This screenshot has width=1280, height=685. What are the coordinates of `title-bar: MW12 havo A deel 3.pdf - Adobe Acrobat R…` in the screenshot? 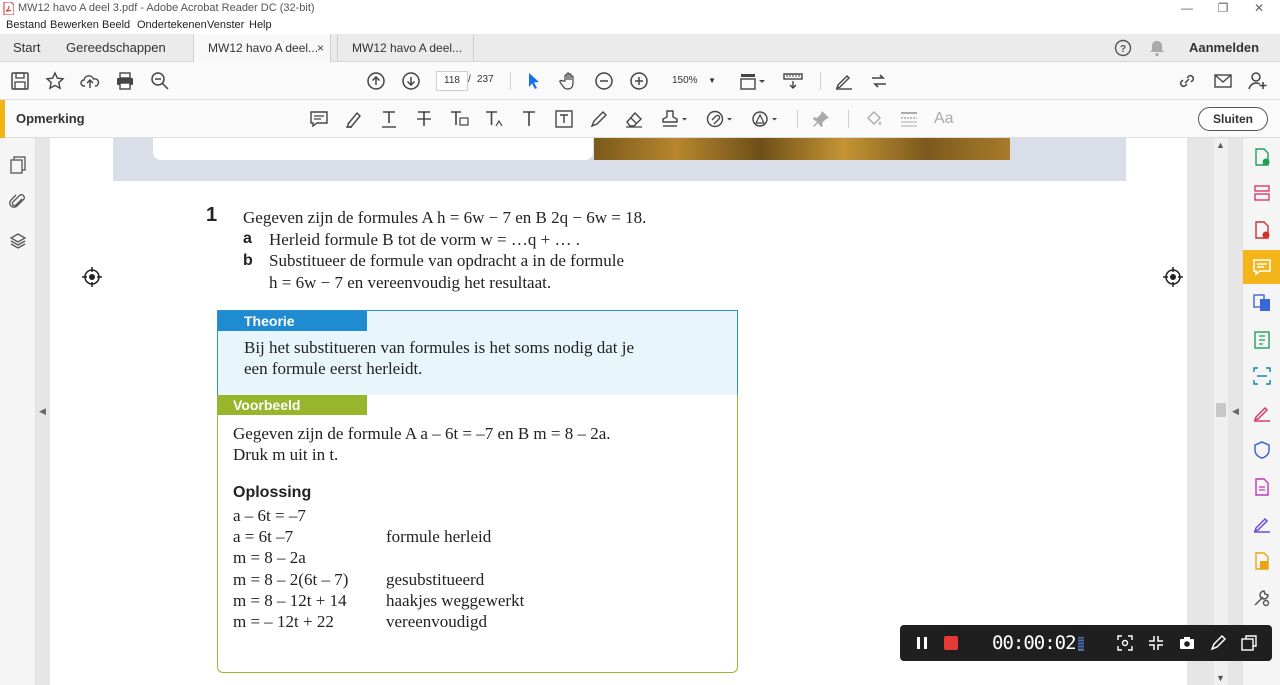 It's located at (640, 8).